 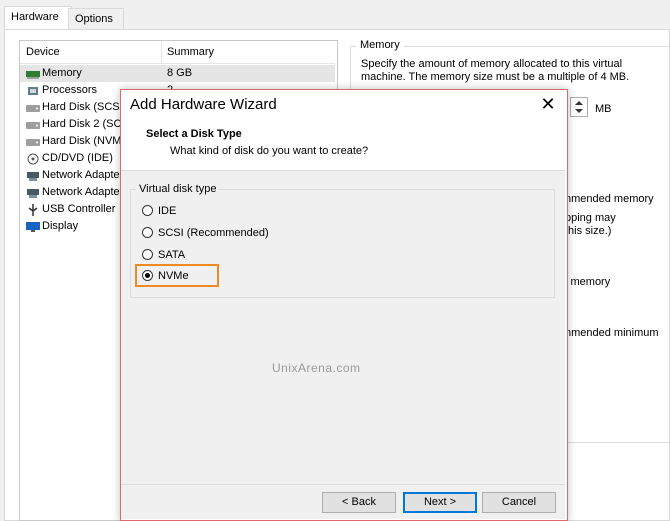 What do you see at coordinates (343, 484) in the screenshot?
I see `button-bar-divider` at bounding box center [343, 484].